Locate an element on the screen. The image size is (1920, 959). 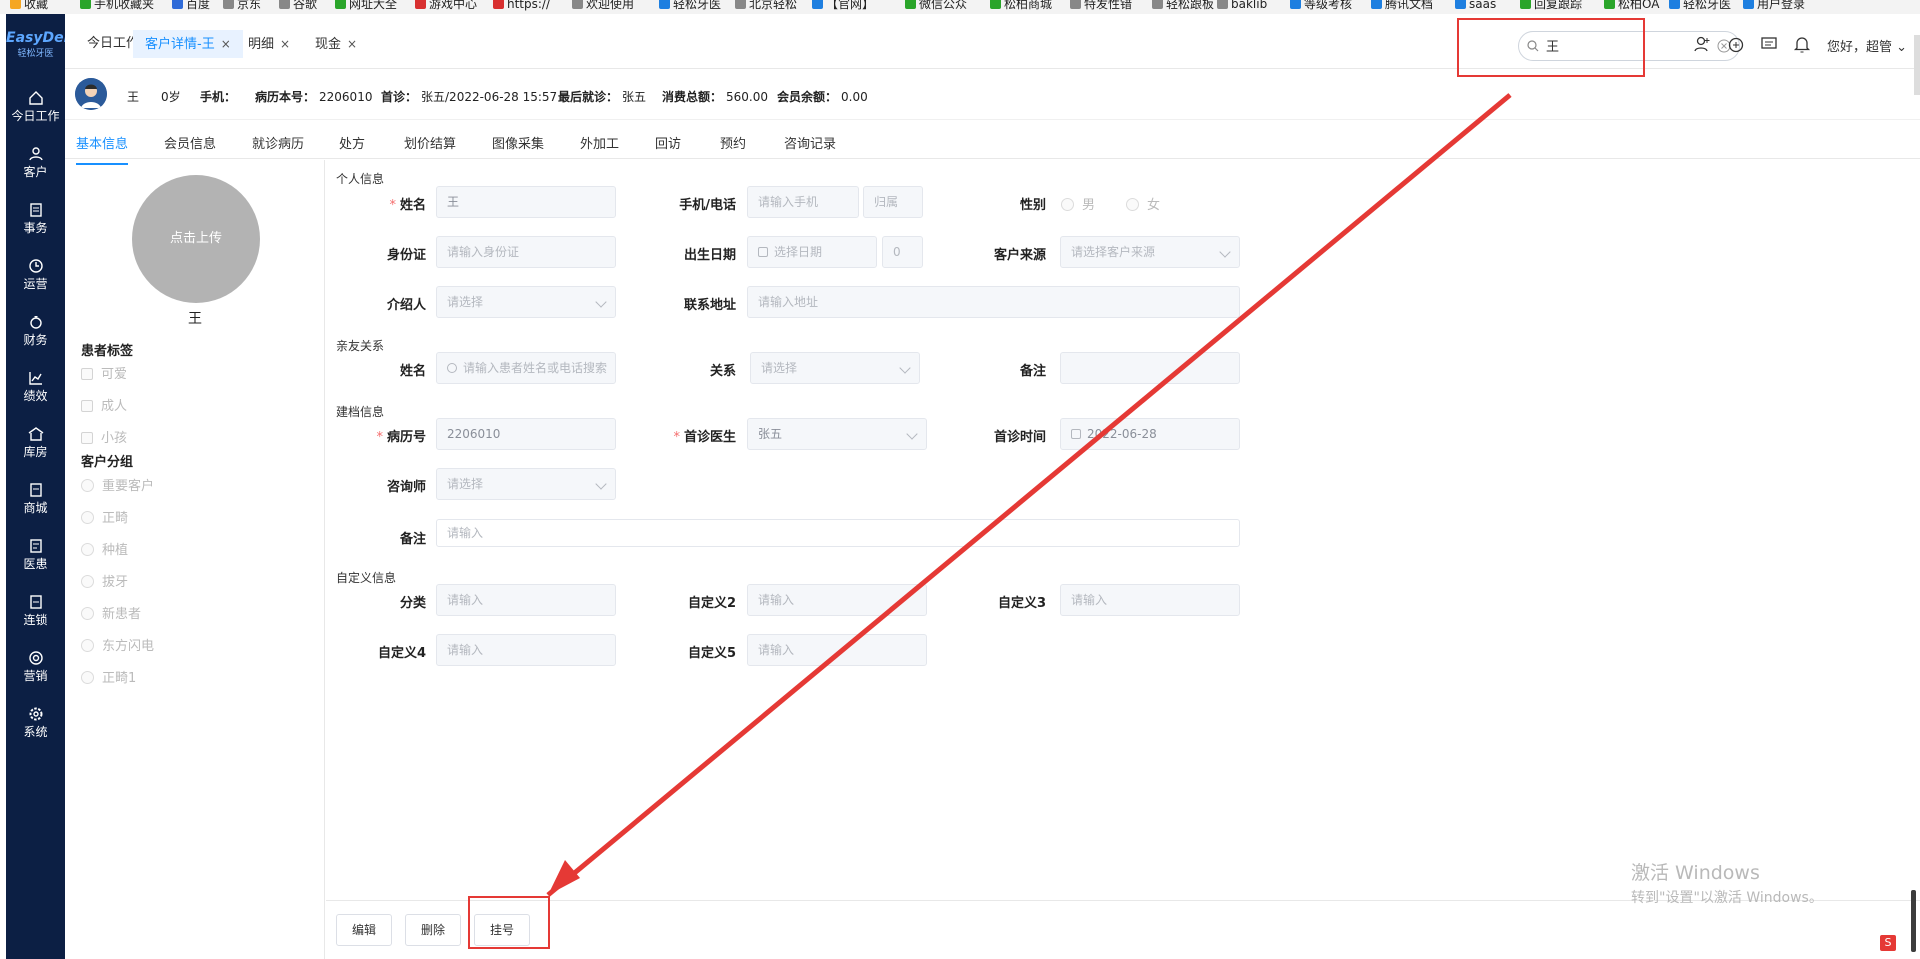
detail-tab: 划价结算 is located at coordinates (430, 142).